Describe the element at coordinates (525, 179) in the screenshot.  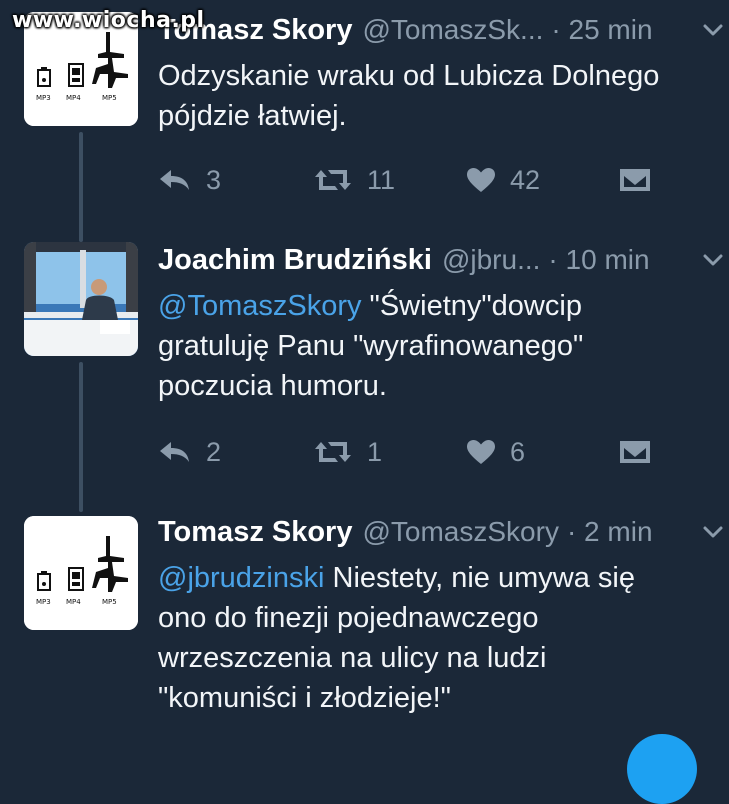
I see `like-count: 42` at that location.